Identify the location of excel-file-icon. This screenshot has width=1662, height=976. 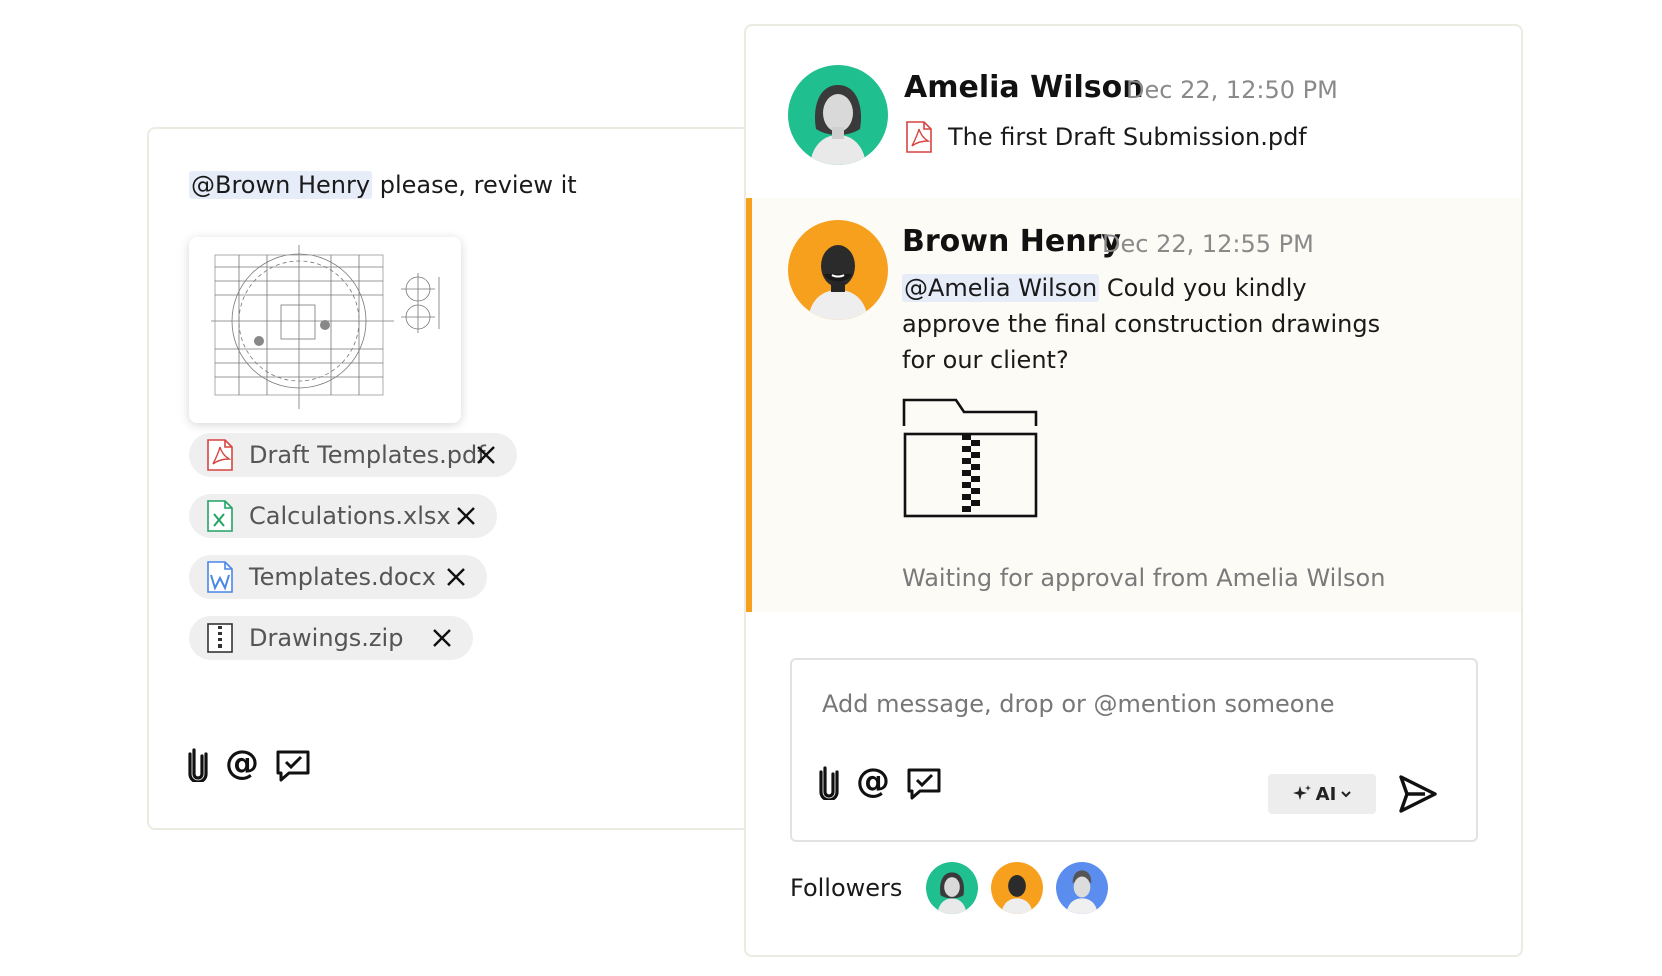
(220, 516).